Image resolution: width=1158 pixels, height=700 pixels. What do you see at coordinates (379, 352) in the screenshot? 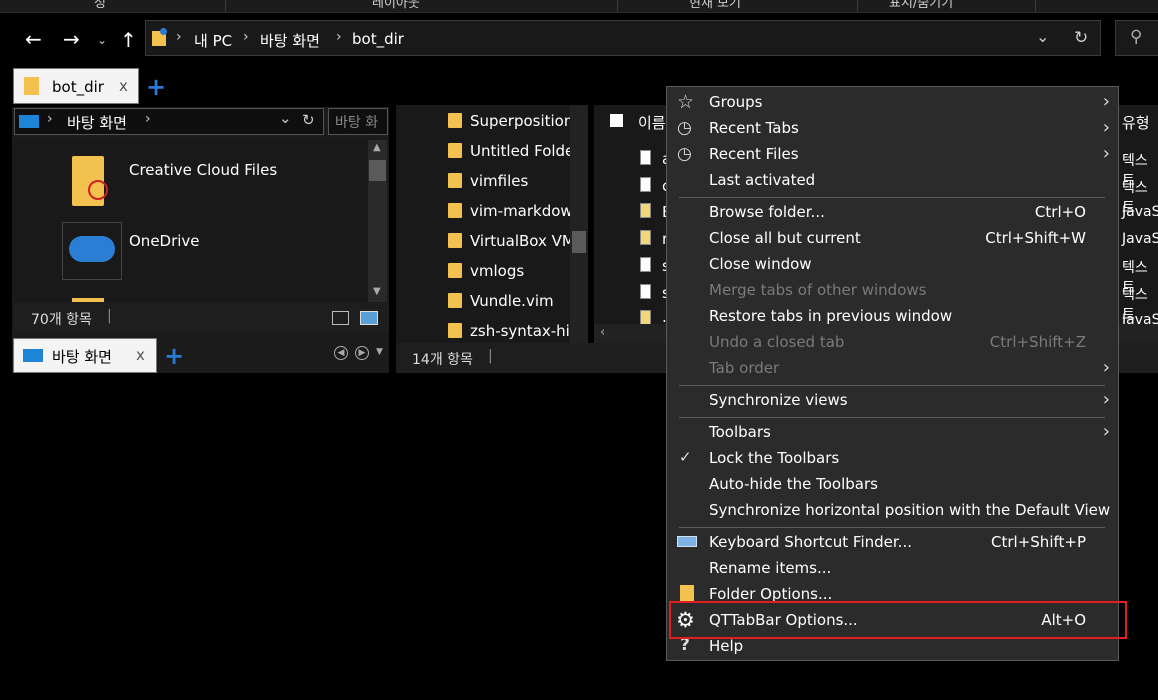
I see `tab-list-dropdown-icon: ▼` at bounding box center [379, 352].